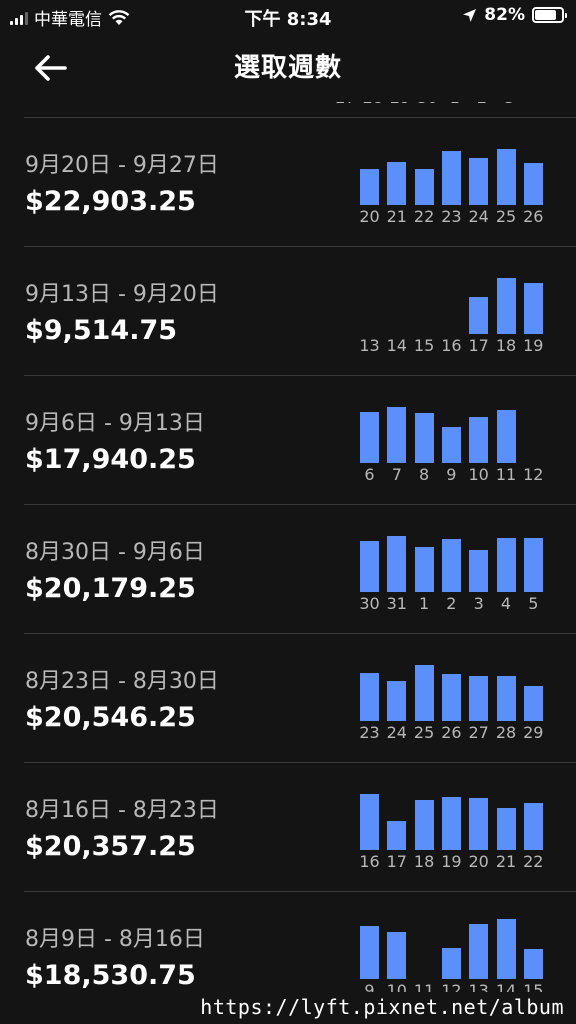 The height and width of the screenshot is (1024, 576). Describe the element at coordinates (300, 310) in the screenshot. I see `week-row: 9月13日 - 9月20日 $9,514.75 13 14 15 16 17 18 19` at that location.